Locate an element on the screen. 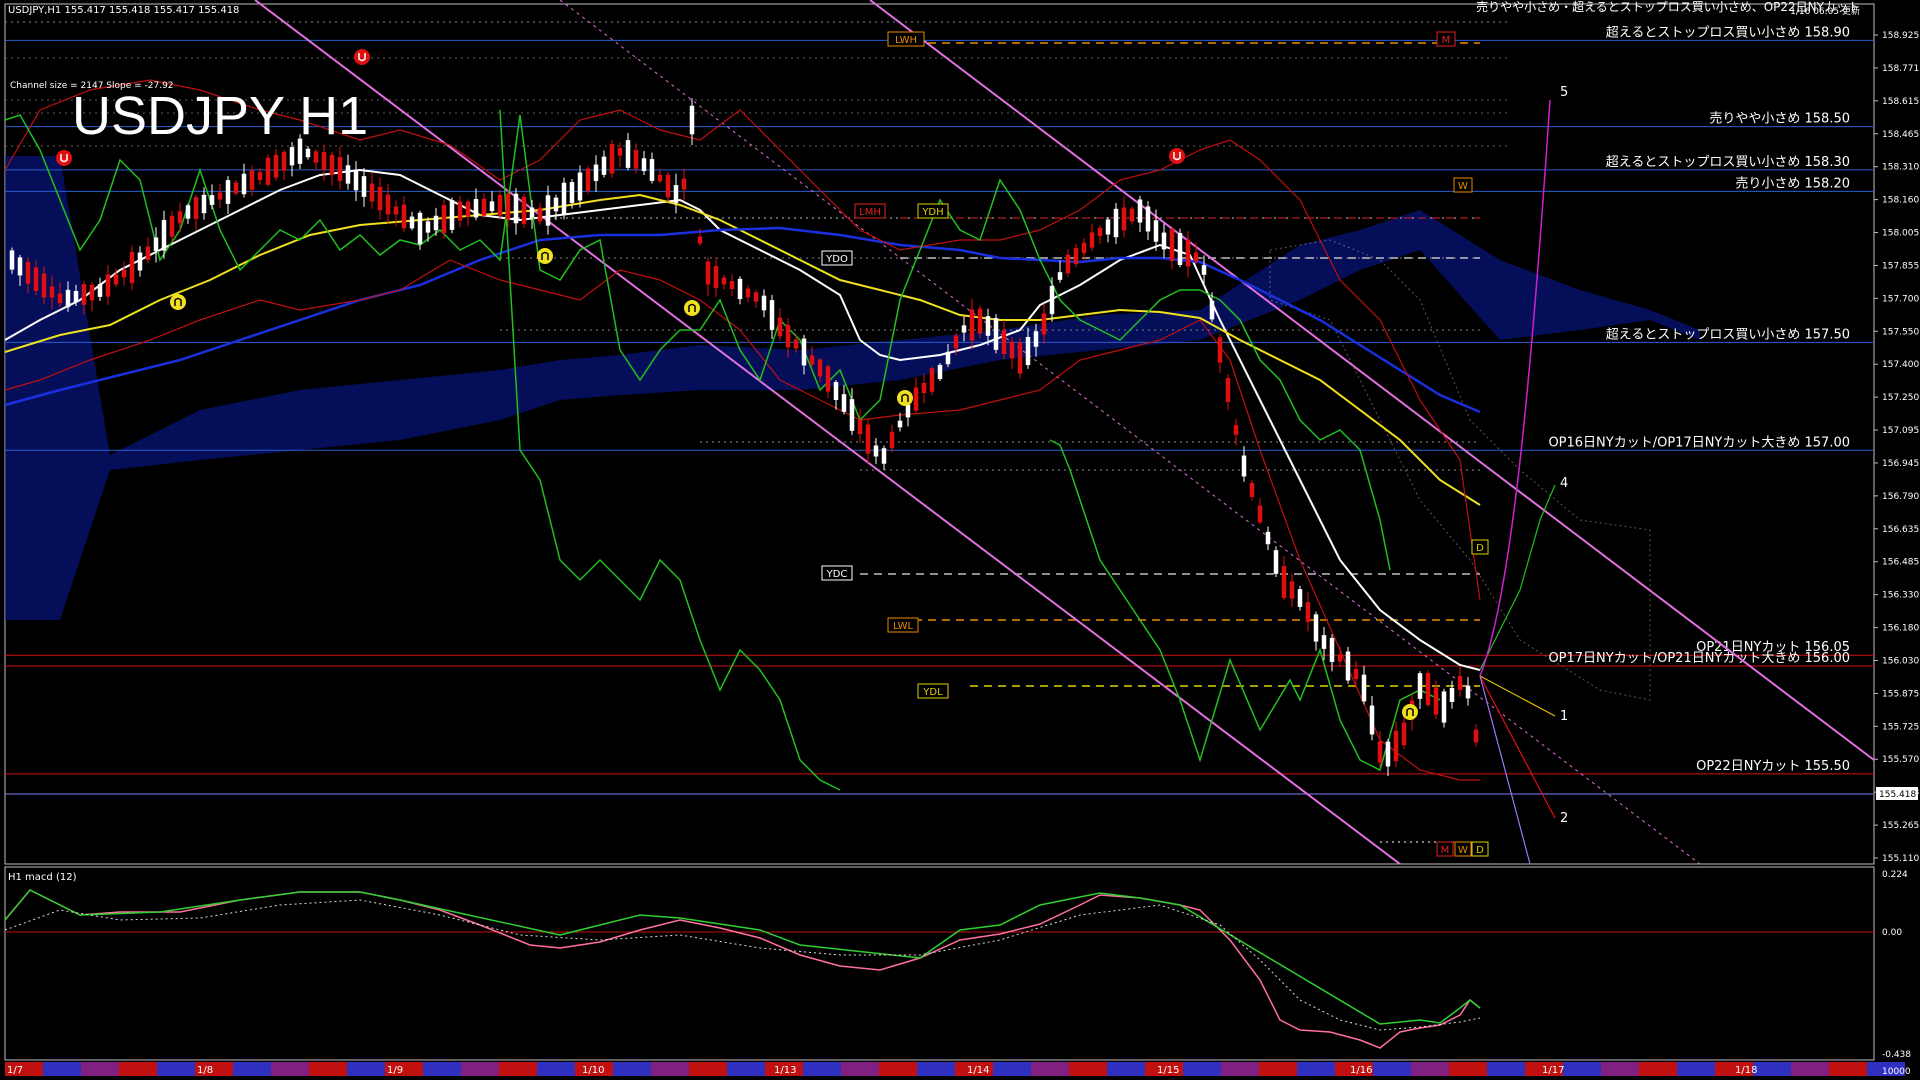 The height and width of the screenshot is (1080, 1920). price-tick: 156.030 is located at coordinates (1900, 661).